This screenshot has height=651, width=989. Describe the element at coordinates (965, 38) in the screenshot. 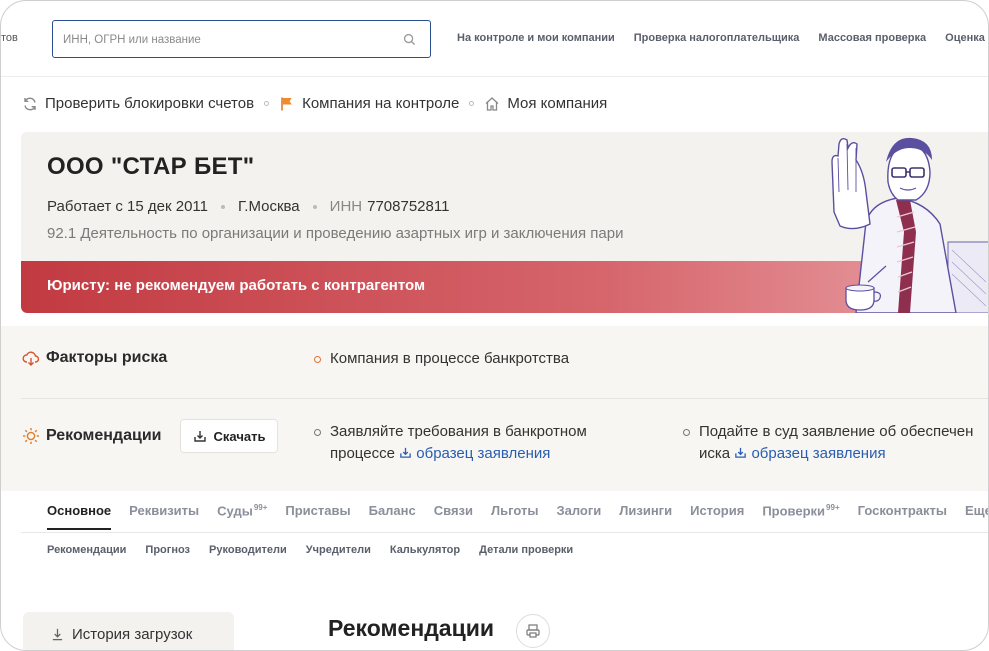

I see `nav-link-rating: Оценка` at that location.